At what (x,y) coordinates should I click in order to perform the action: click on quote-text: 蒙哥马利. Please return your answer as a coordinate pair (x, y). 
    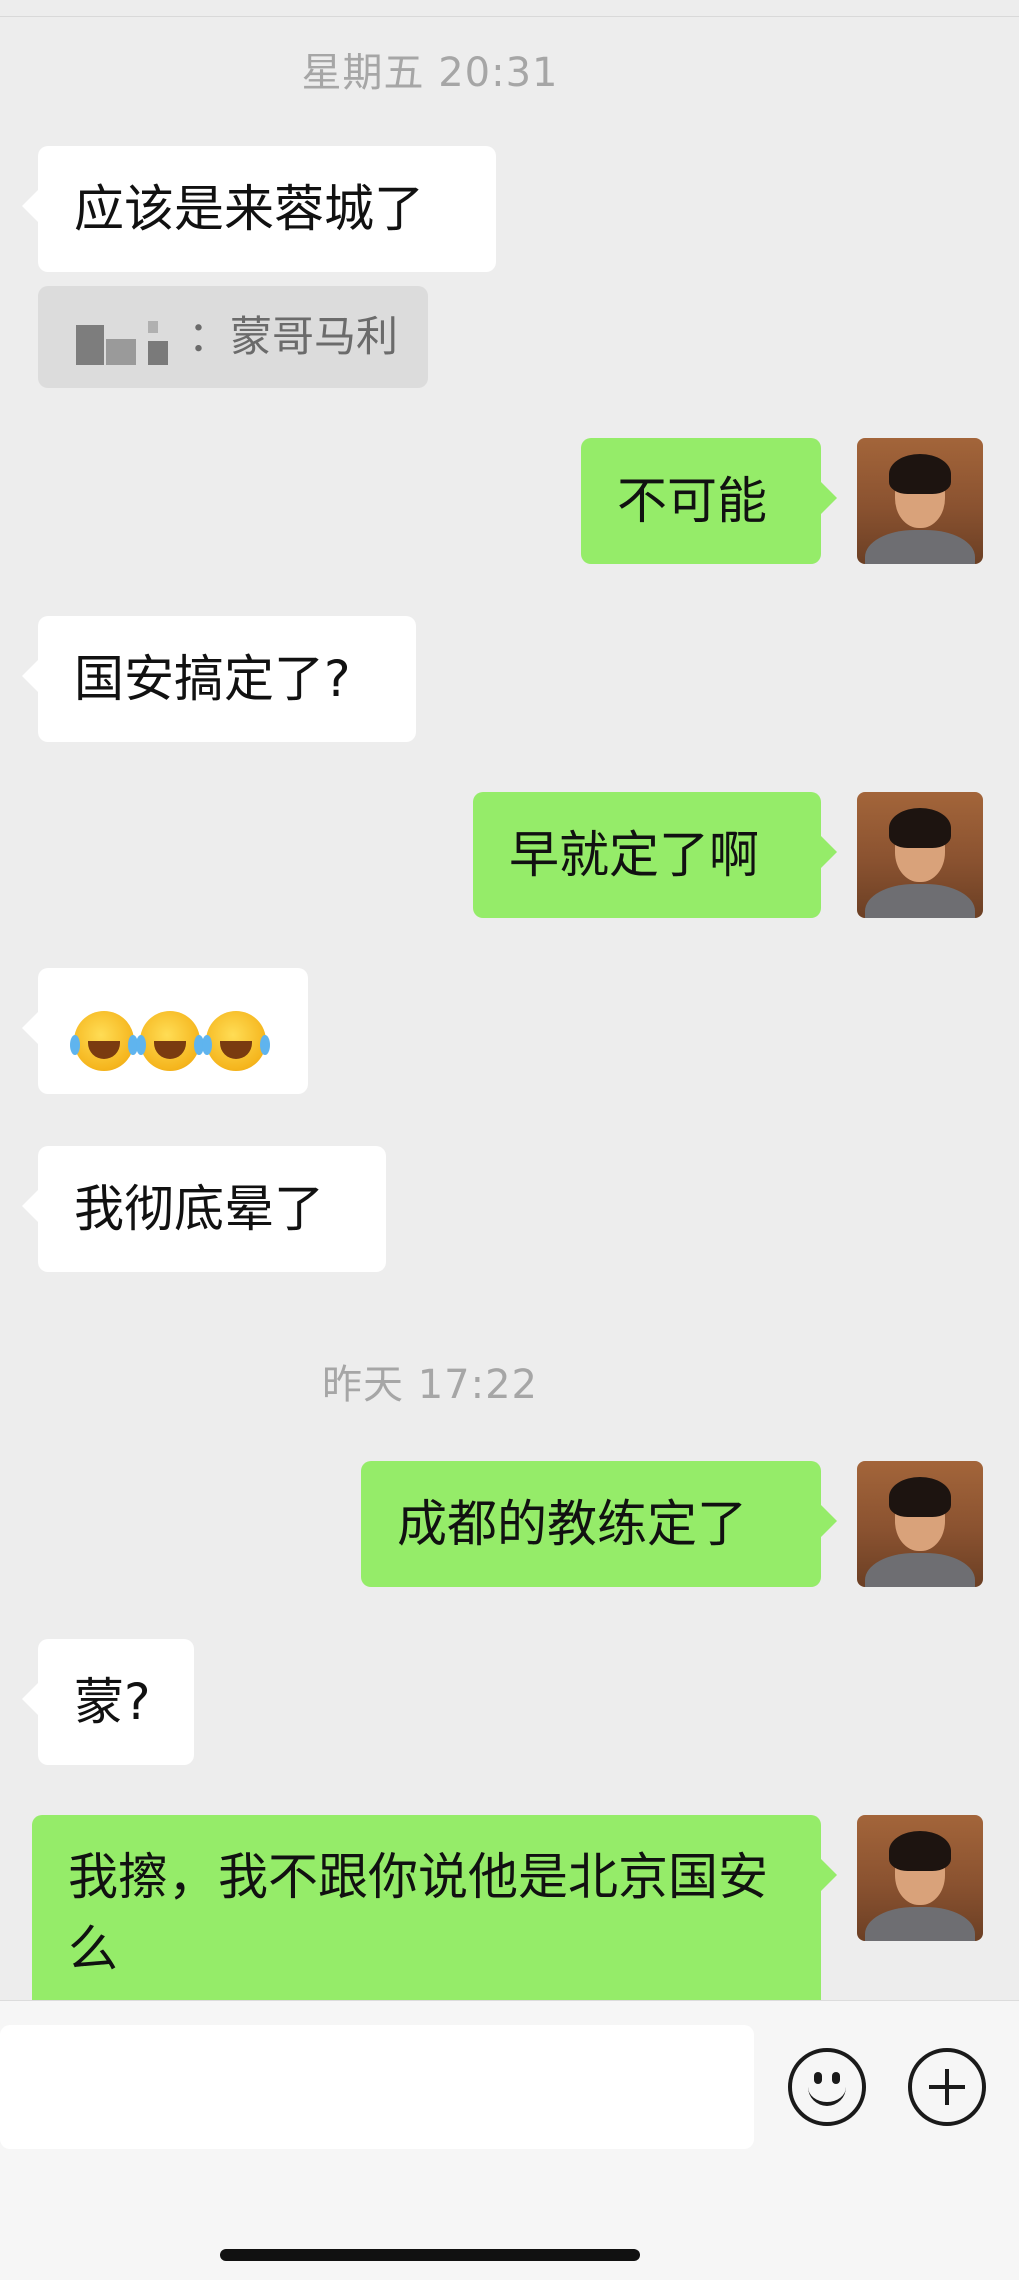
    Looking at the image, I should click on (314, 336).